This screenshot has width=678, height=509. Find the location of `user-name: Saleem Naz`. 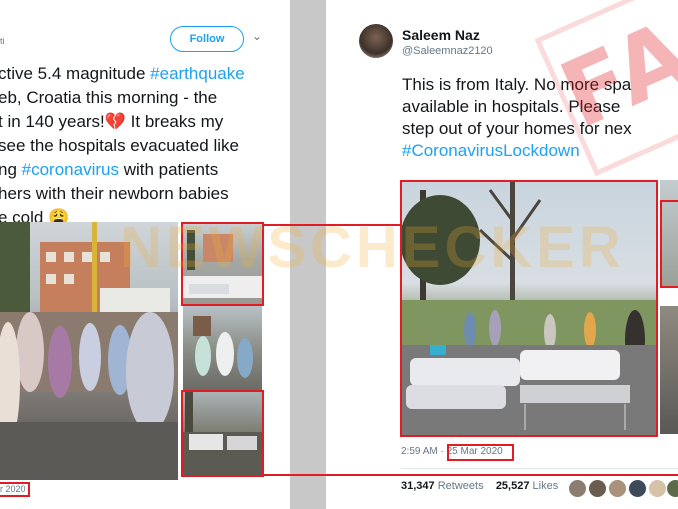

user-name: Saleem Naz is located at coordinates (441, 35).